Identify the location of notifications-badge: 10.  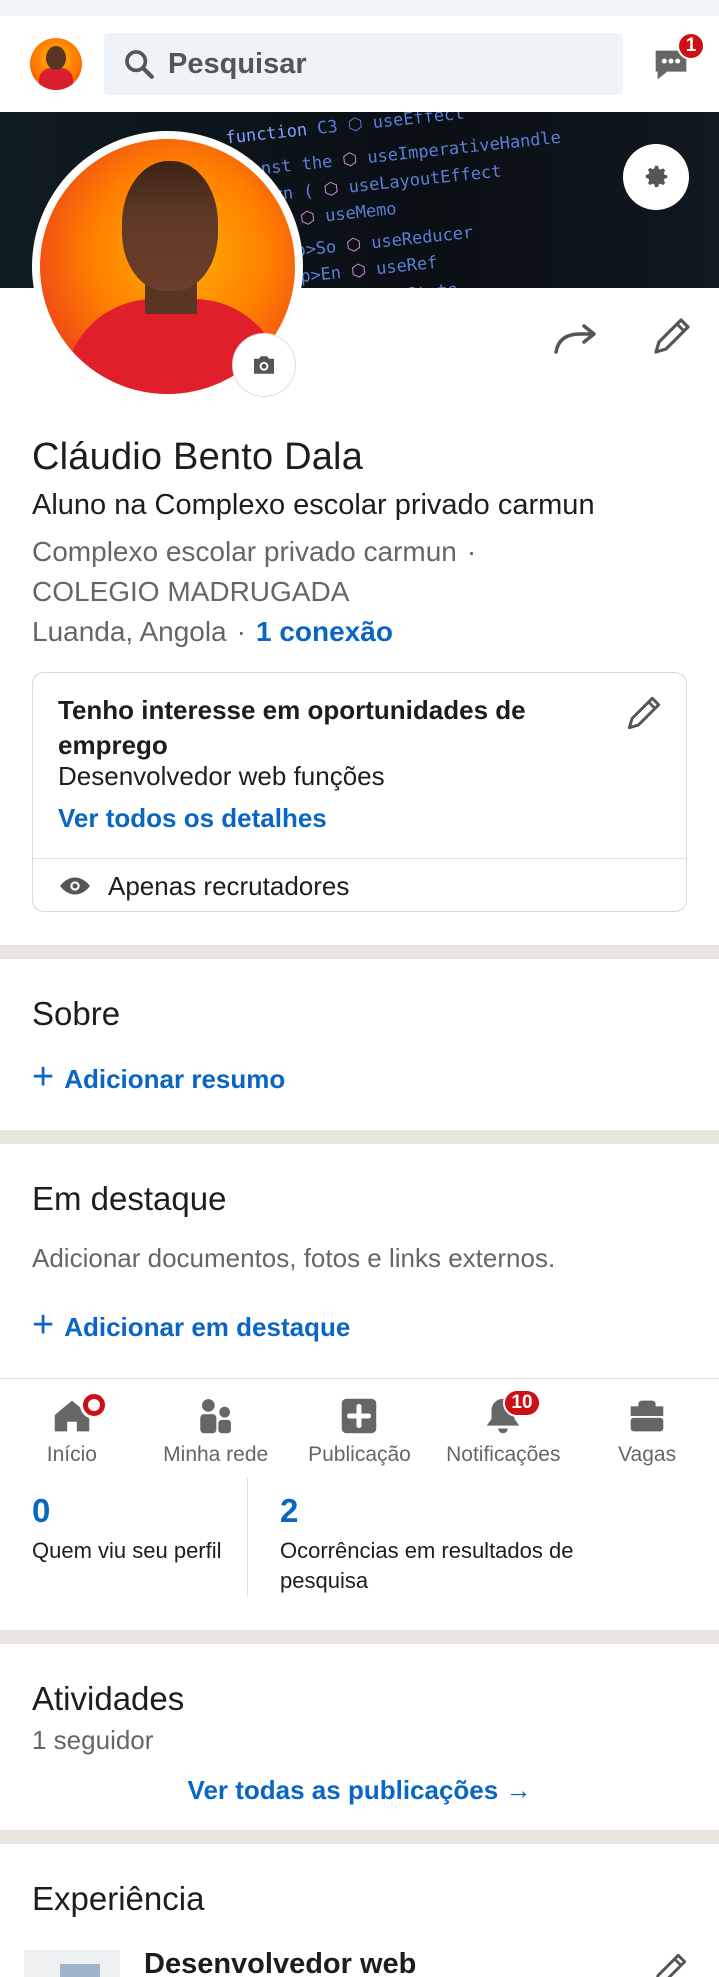
(522, 1403).